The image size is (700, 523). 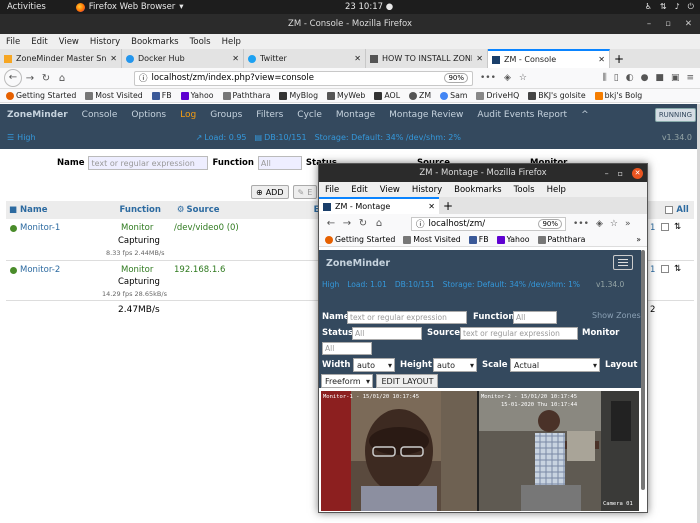 What do you see at coordinates (226, 115) in the screenshot?
I see `nav-groups: Groups` at bounding box center [226, 115].